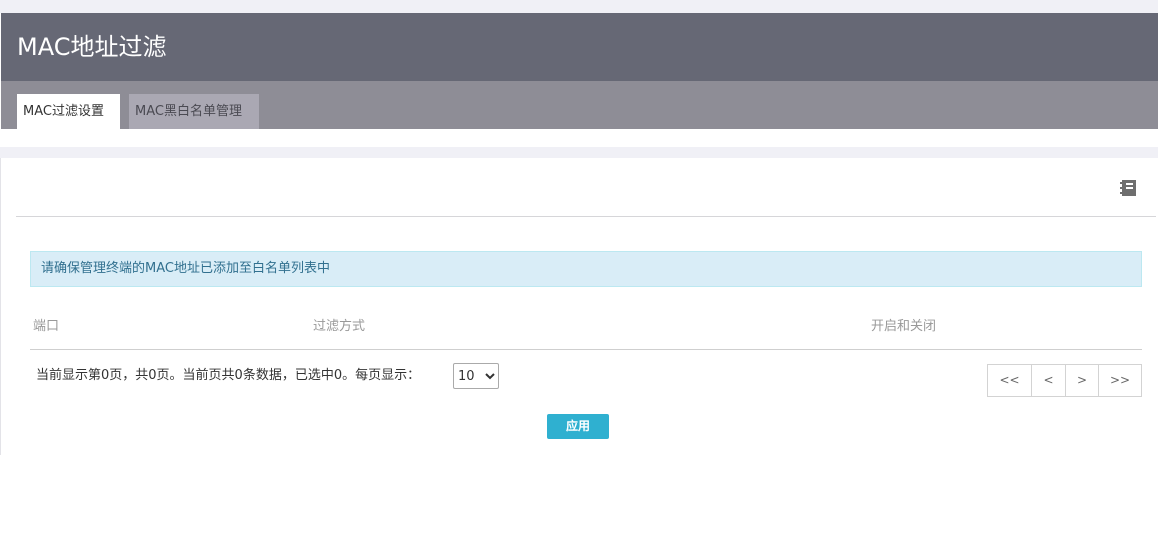 Image resolution: width=1158 pixels, height=540 pixels. I want to click on page-title: MAC地址过滤, so click(92, 47).